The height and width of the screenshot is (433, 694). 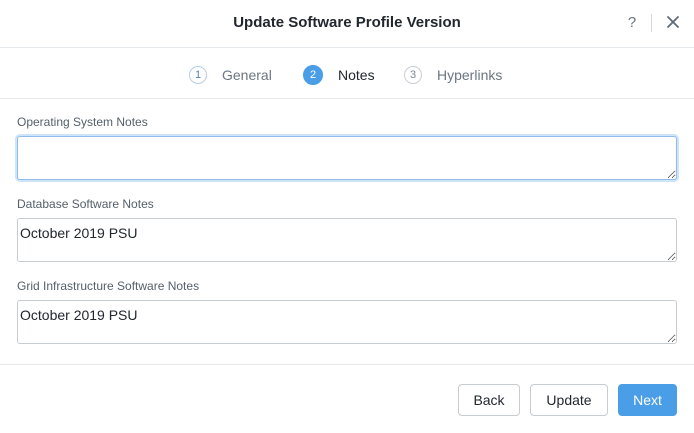 What do you see at coordinates (673, 22) in the screenshot?
I see `close-icon` at bounding box center [673, 22].